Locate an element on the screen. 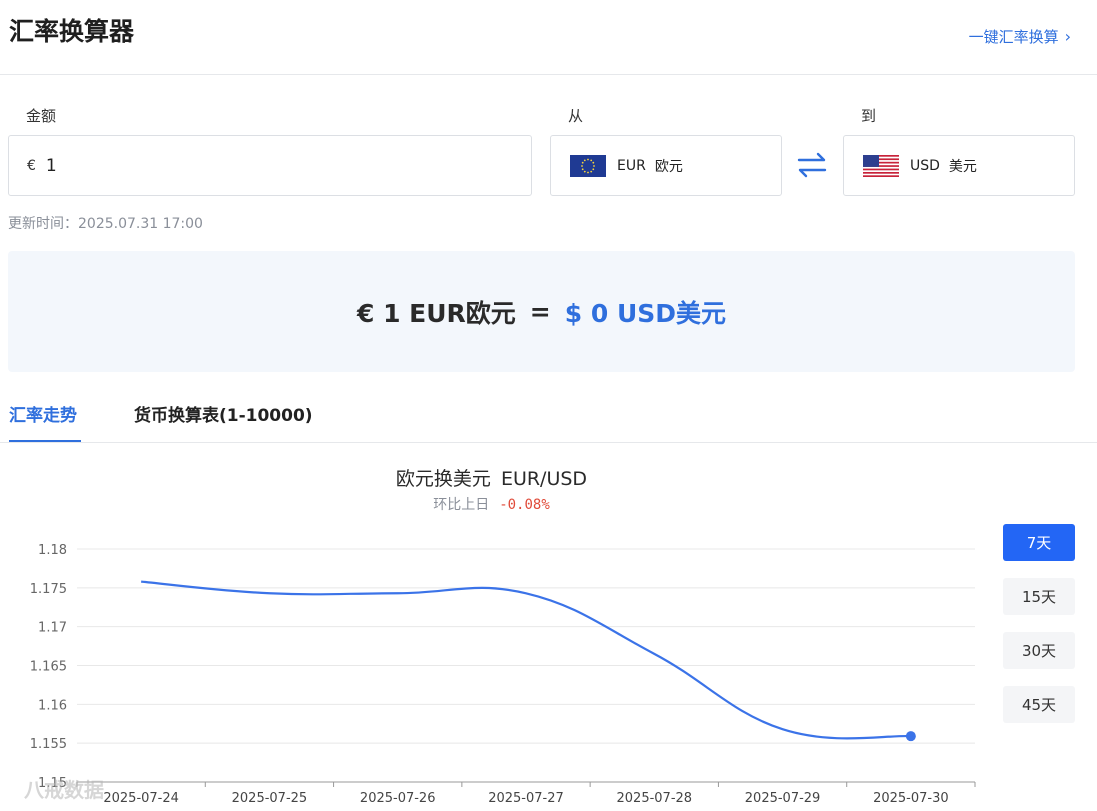 This screenshot has height=811, width=1097. amount-input: € 1 is located at coordinates (270, 165).